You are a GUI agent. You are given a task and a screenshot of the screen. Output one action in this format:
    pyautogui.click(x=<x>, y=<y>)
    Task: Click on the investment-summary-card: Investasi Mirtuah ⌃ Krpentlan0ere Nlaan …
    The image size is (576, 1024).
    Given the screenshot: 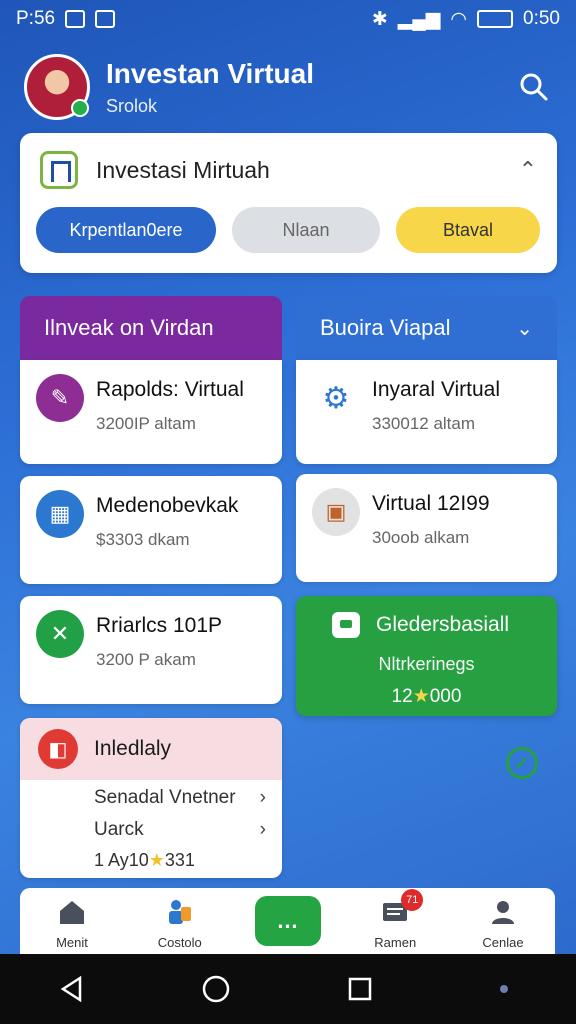 What is the action you would take?
    pyautogui.click(x=288, y=203)
    